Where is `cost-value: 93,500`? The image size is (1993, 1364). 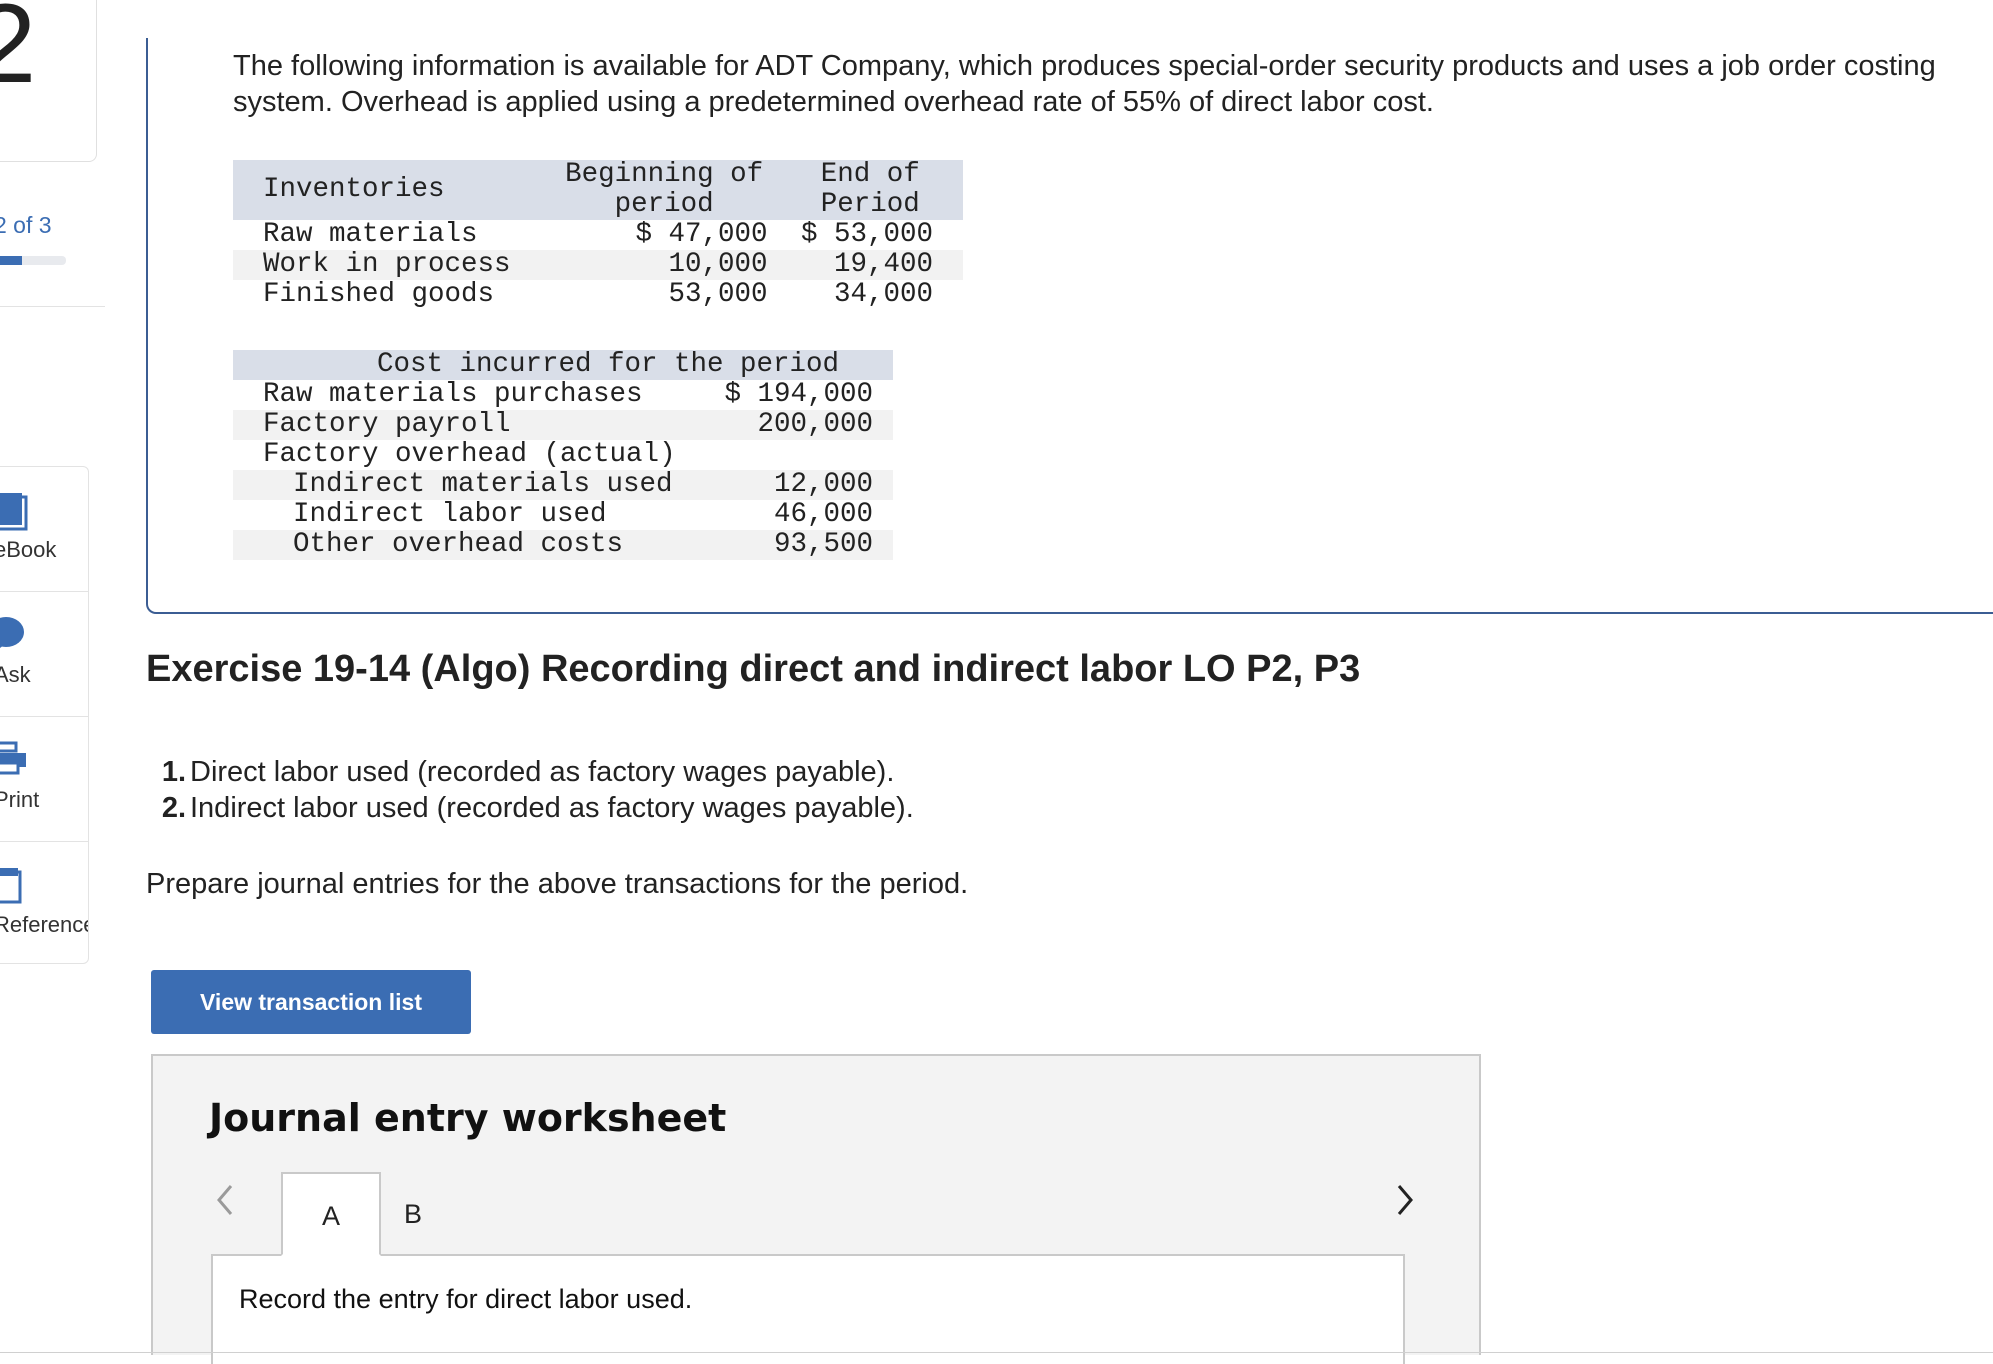
cost-value: 93,500 is located at coordinates (823, 544).